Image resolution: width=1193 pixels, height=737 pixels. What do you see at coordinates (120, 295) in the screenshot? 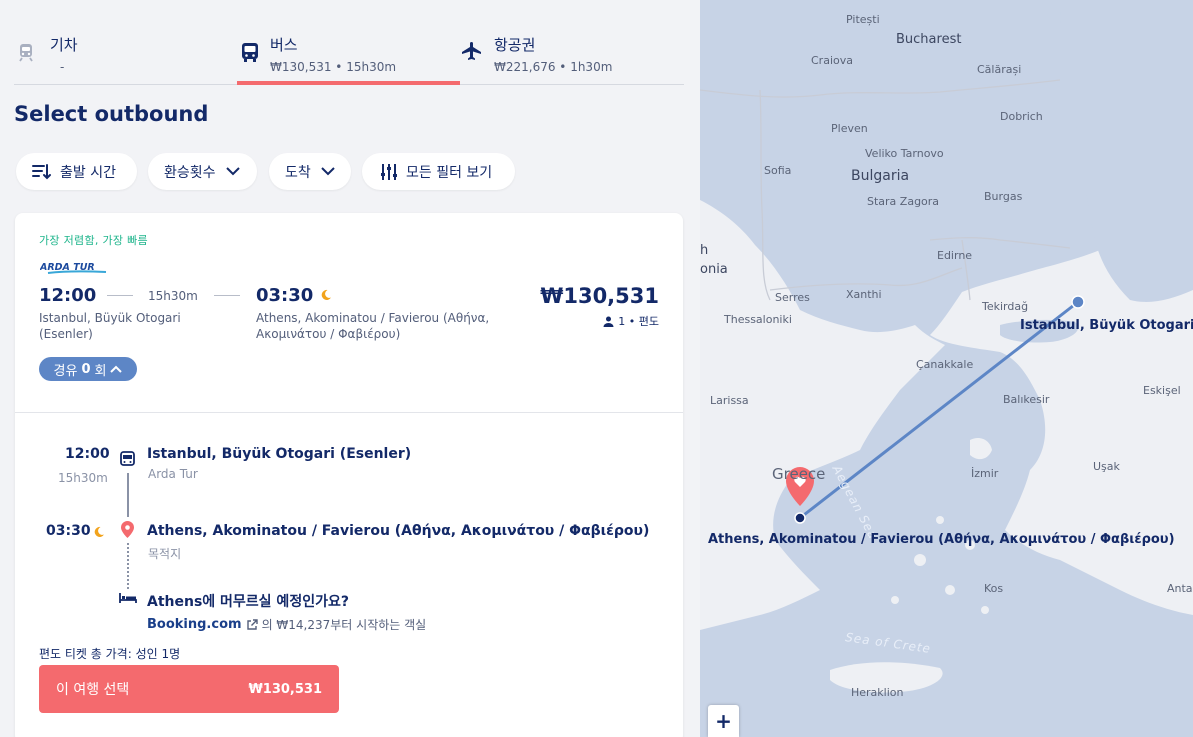
I see `duration-line-left` at bounding box center [120, 295].